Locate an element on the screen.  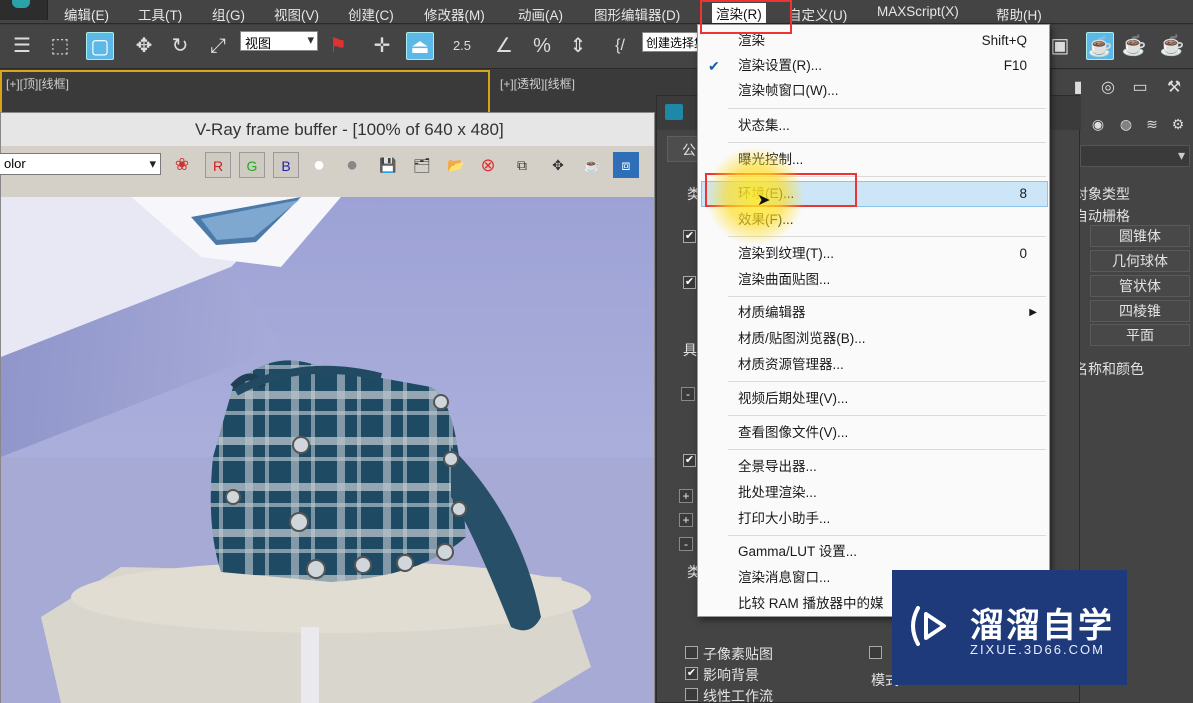
object-category-select is located at coordinates (1135, 156).